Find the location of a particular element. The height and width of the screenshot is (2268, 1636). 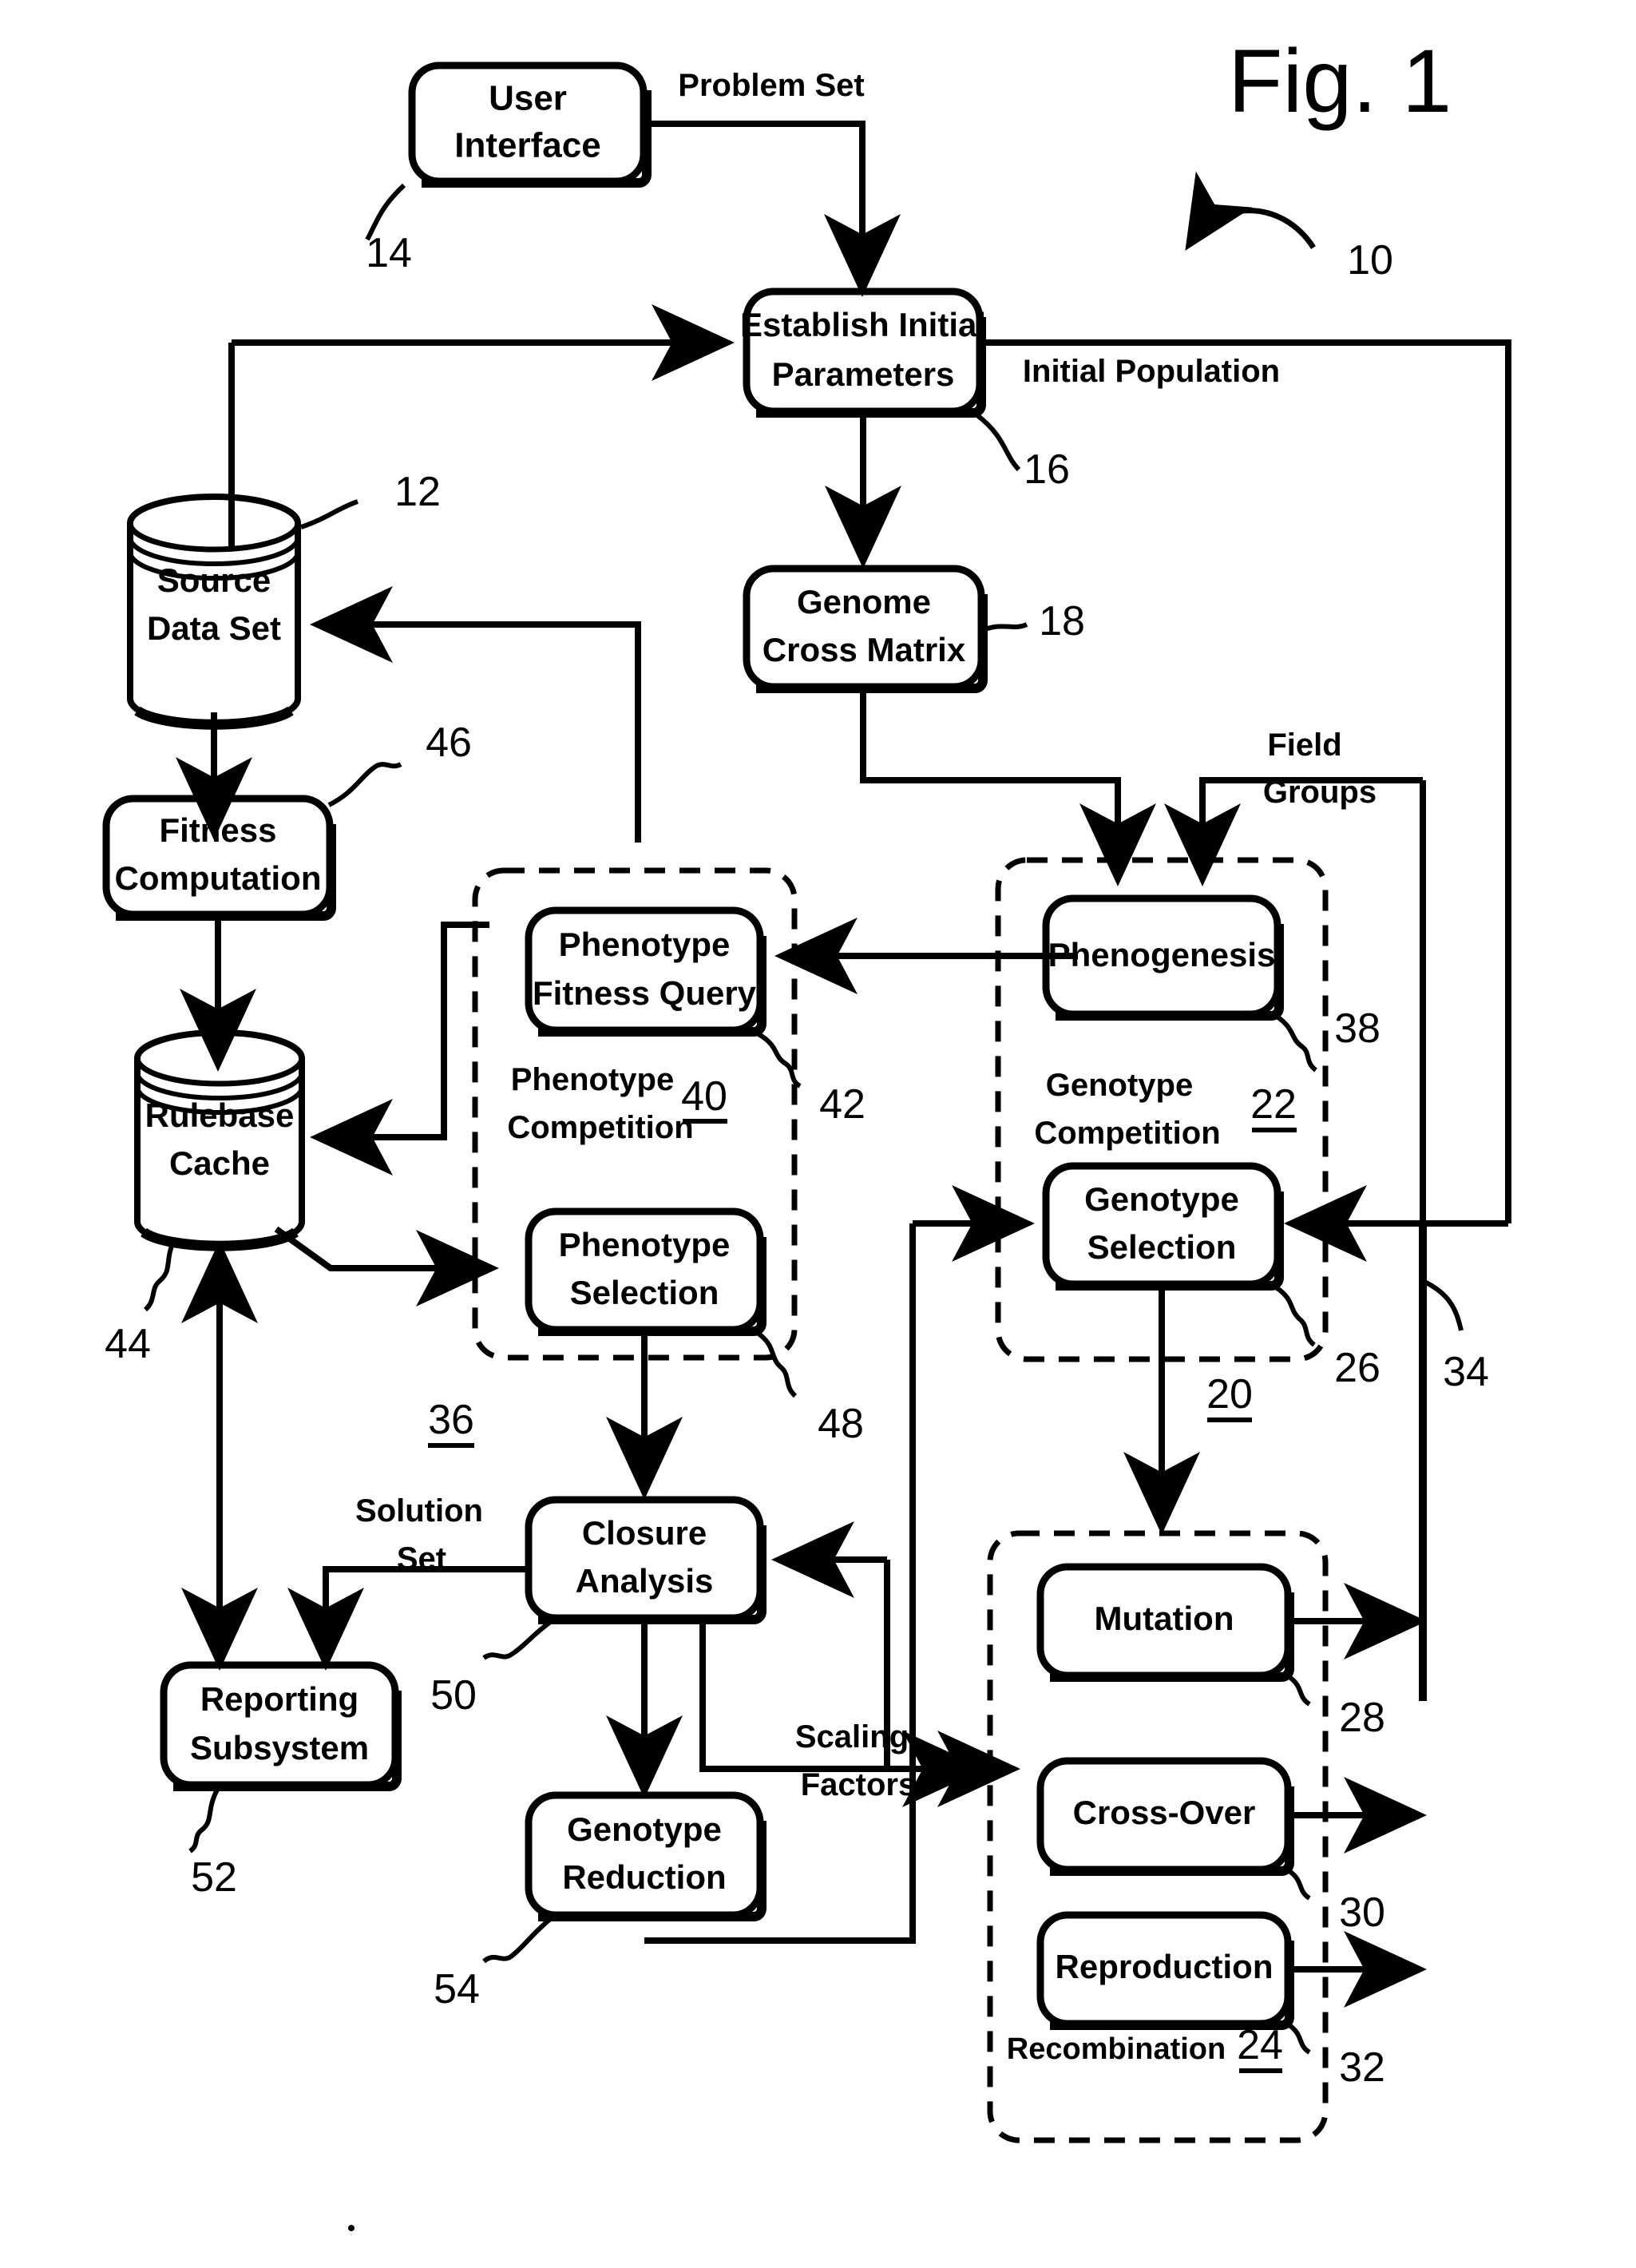

node-crossover-label: Cross-Over is located at coordinates (1165, 1812).